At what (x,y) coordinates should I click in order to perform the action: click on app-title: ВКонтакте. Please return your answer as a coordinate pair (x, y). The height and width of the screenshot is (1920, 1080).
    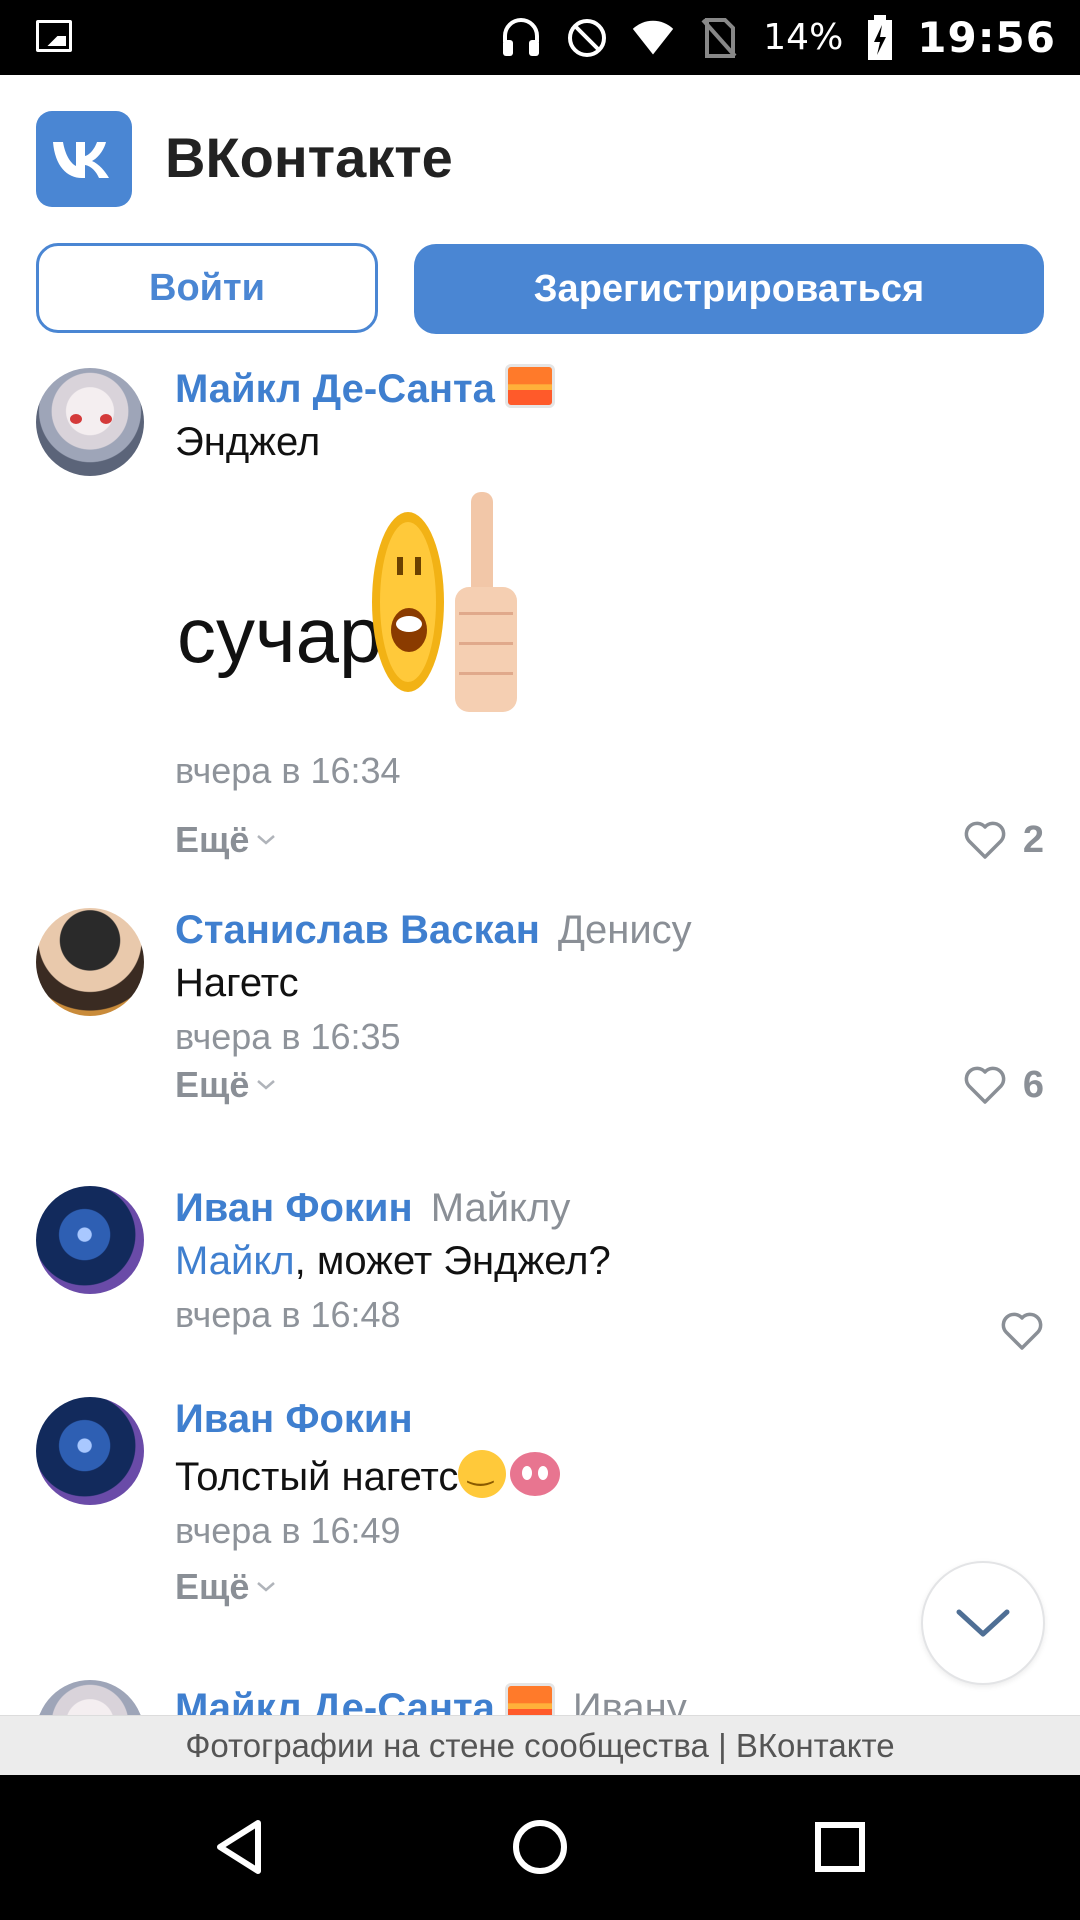
    Looking at the image, I should click on (309, 157).